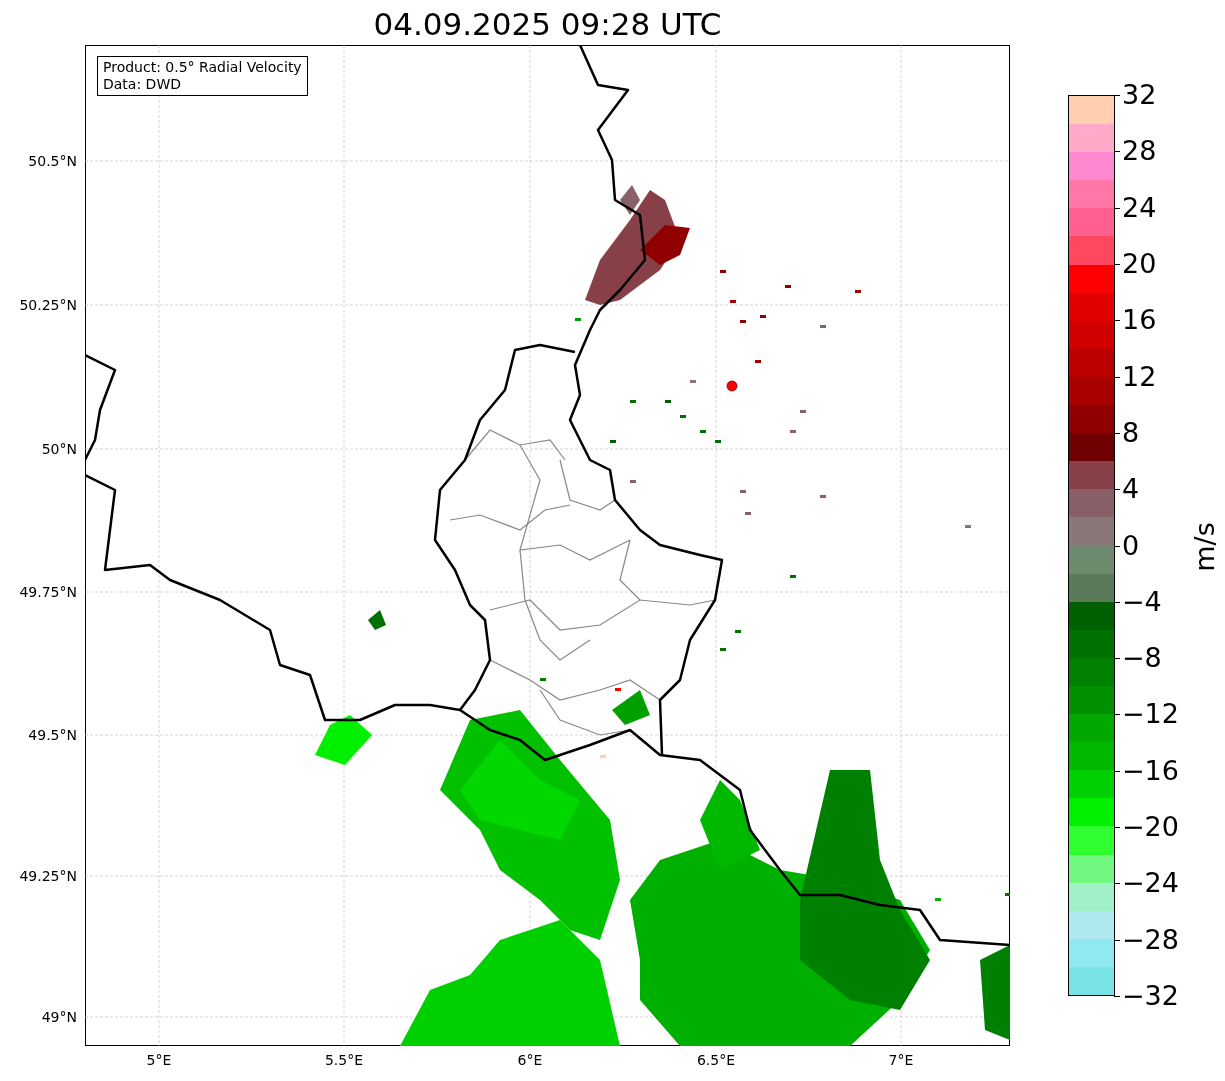 The height and width of the screenshot is (1081, 1225). What do you see at coordinates (1139, 263) in the screenshot?
I see `colorbar-tick-label: 20` at bounding box center [1139, 263].